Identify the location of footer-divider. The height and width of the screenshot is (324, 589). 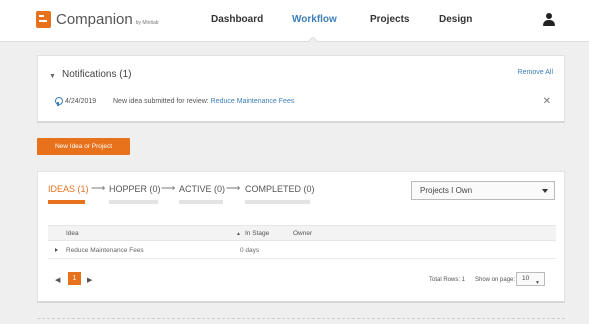
(301, 318).